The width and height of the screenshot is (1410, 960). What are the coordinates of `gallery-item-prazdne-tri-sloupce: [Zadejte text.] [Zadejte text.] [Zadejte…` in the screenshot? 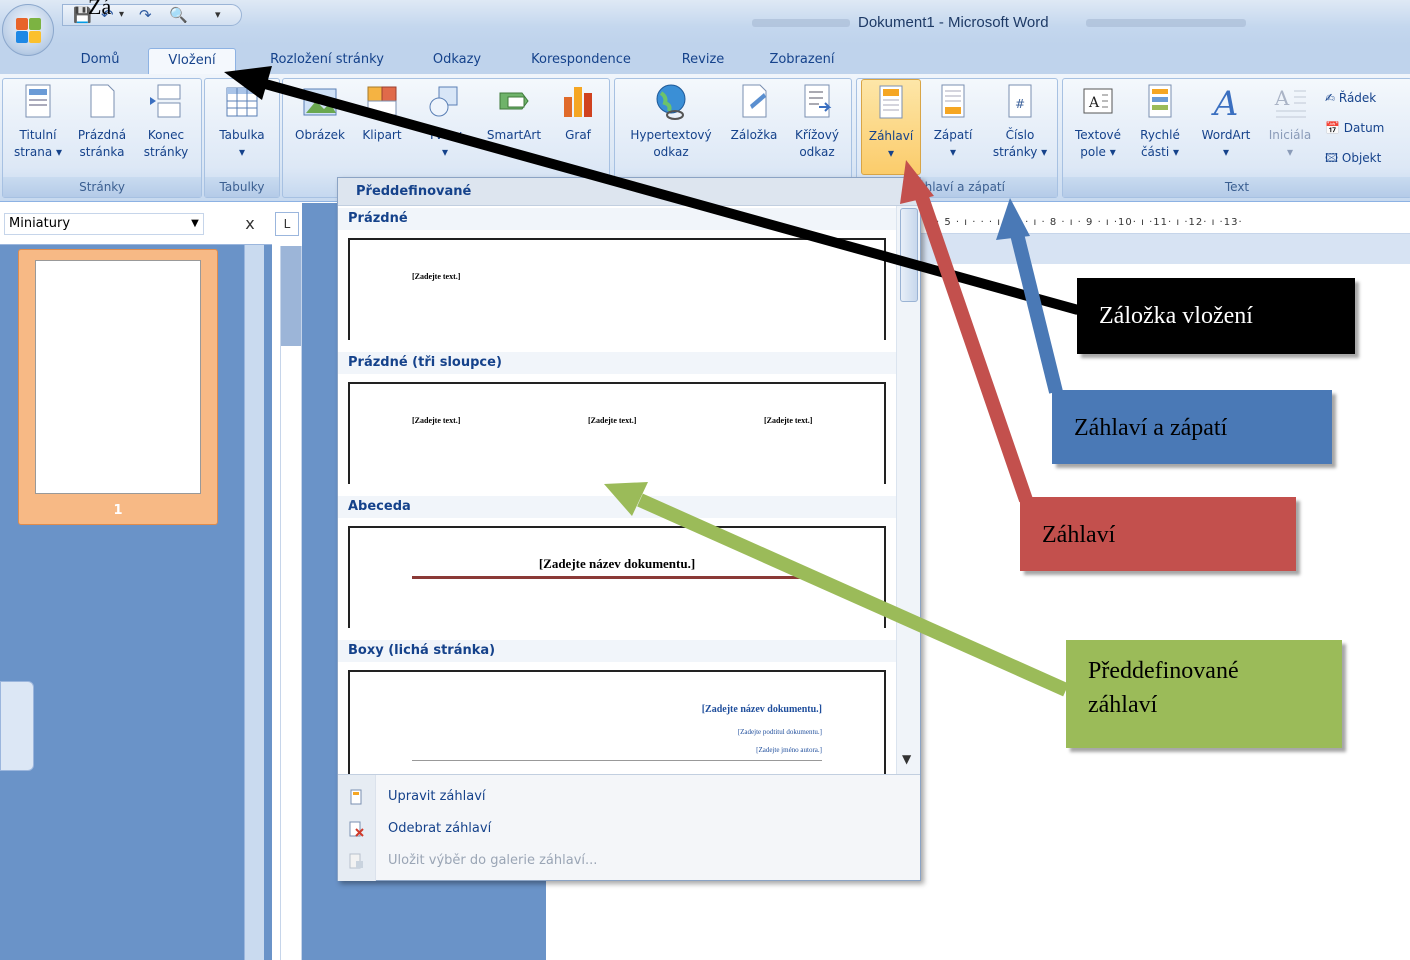 It's located at (617, 433).